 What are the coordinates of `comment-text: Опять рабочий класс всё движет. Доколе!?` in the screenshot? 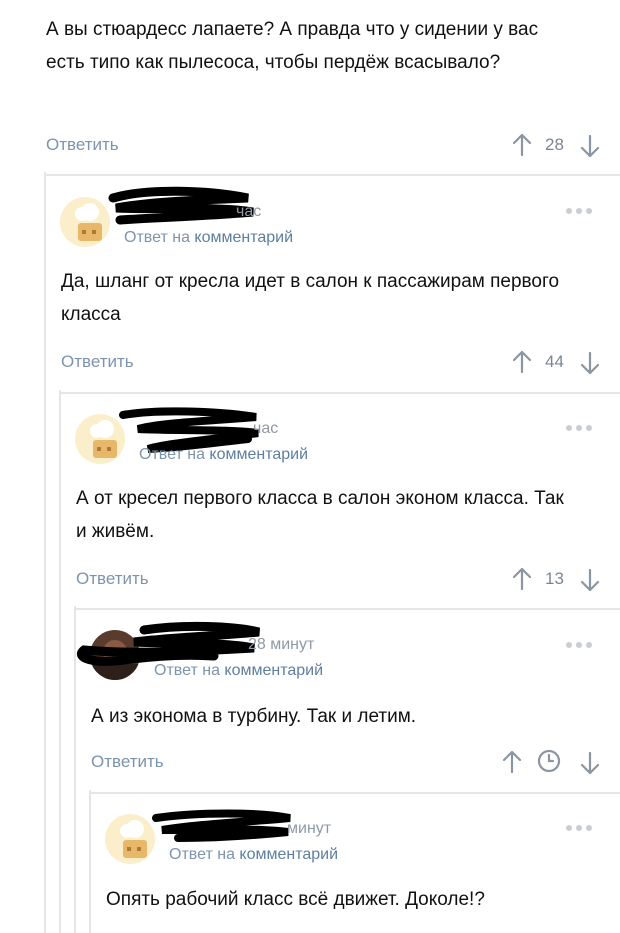 It's located at (295, 899).